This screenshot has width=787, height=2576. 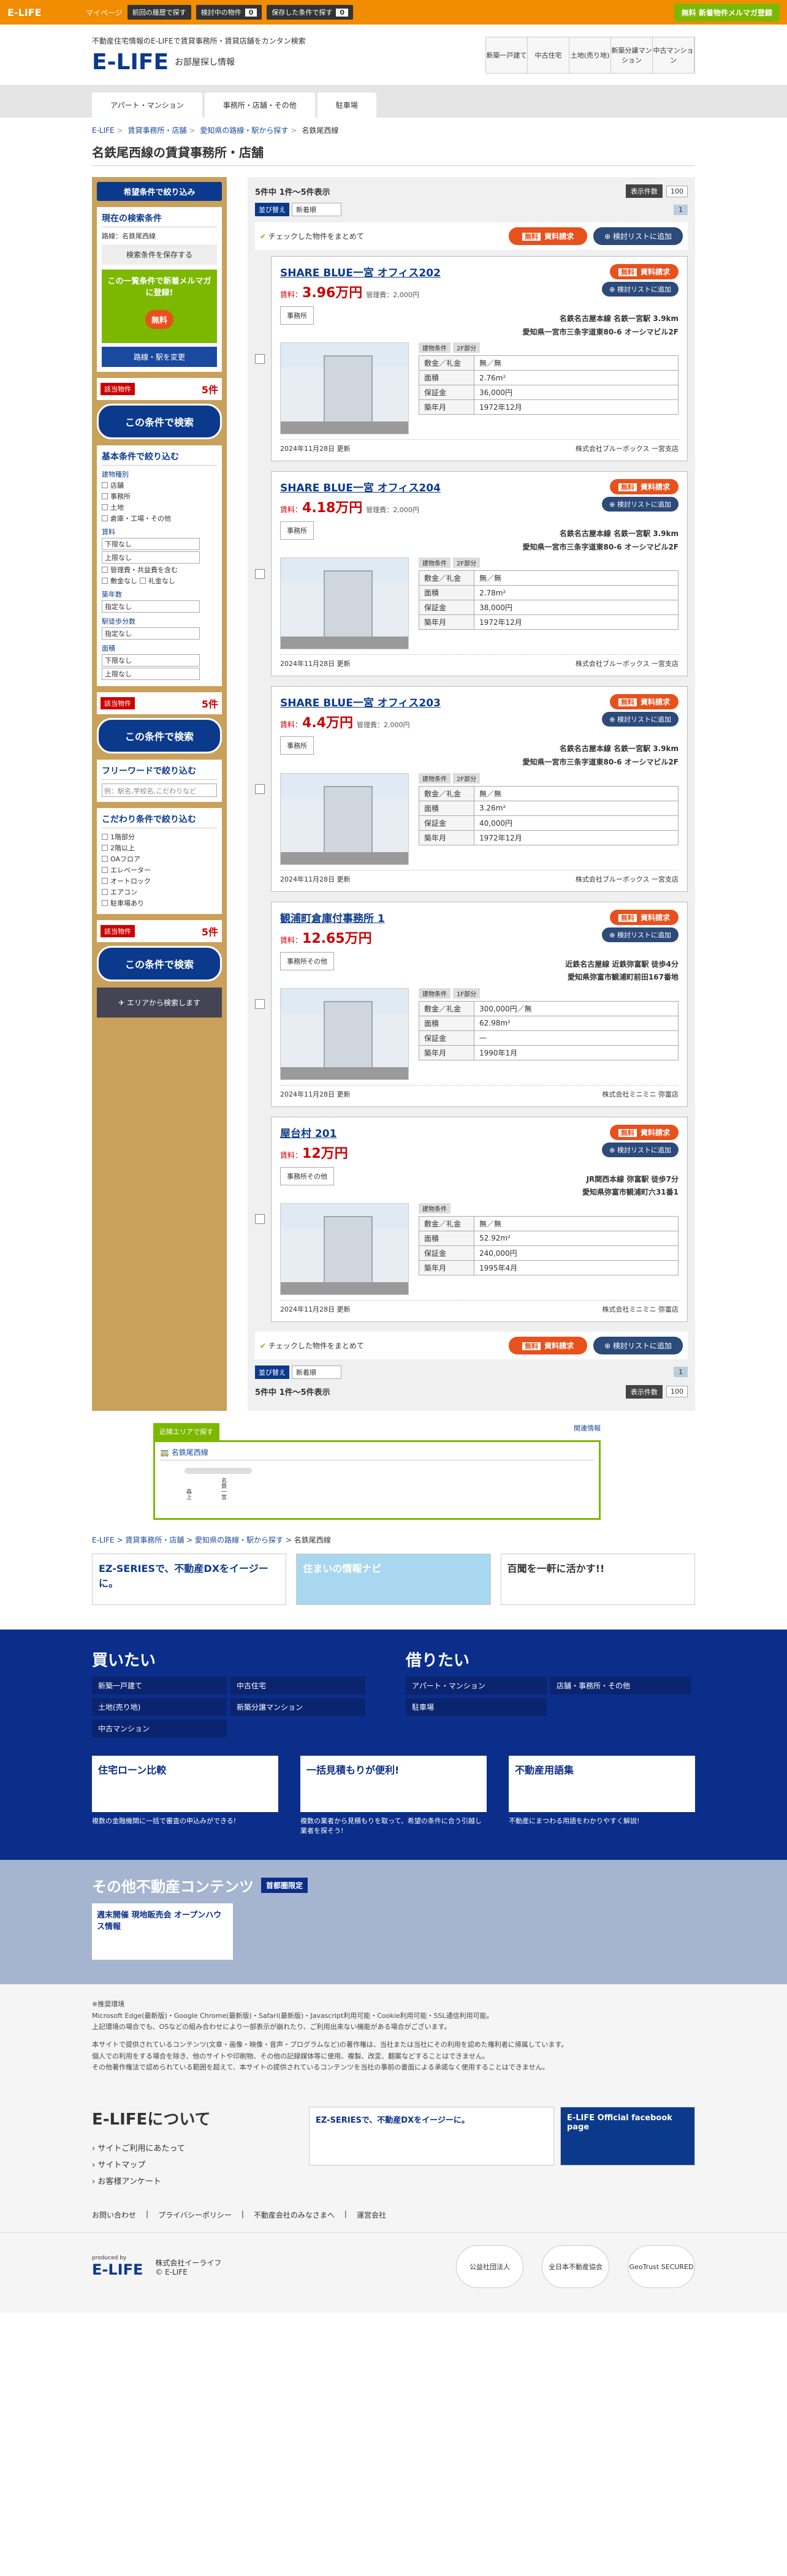 I want to click on compare-button: 検討中の物件 0, so click(x=229, y=12).